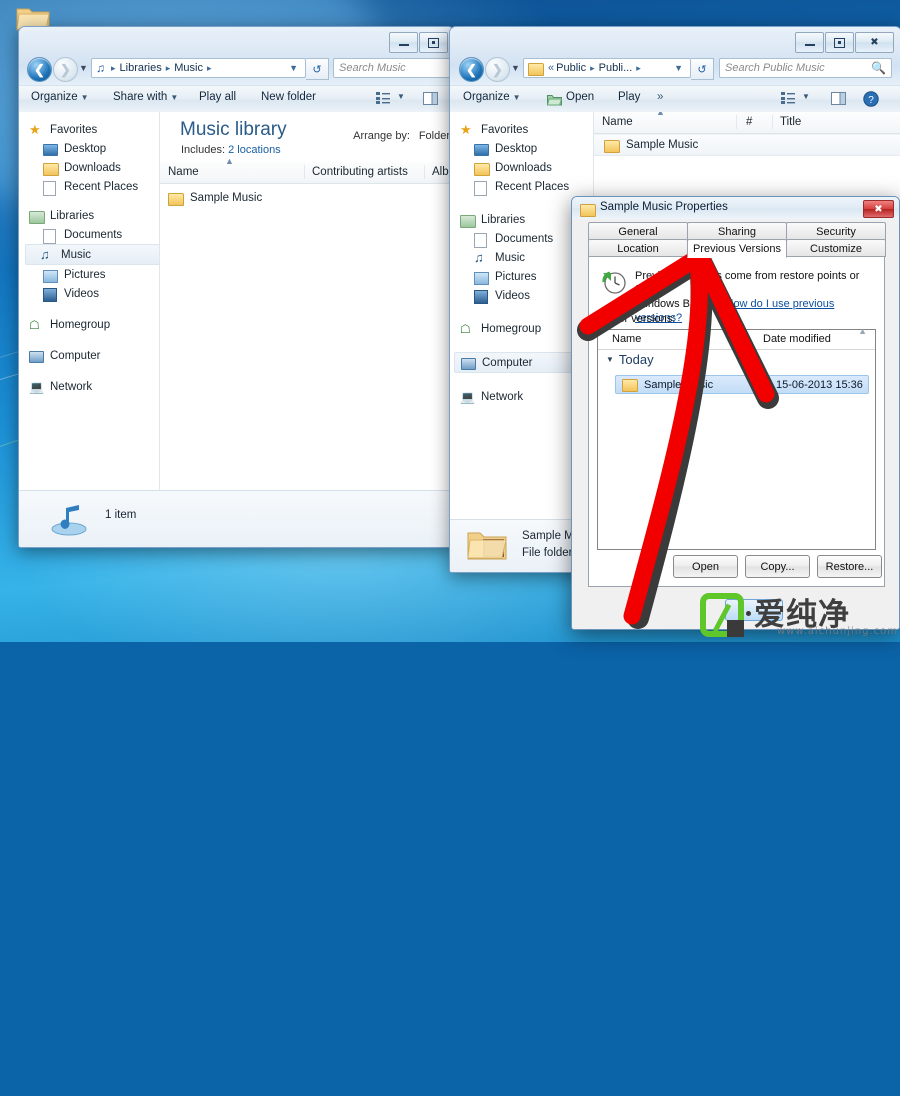 This screenshot has height=1096, width=900. Describe the element at coordinates (94, 234) in the screenshot. I see `sidebar-item-documents: Documents` at that location.